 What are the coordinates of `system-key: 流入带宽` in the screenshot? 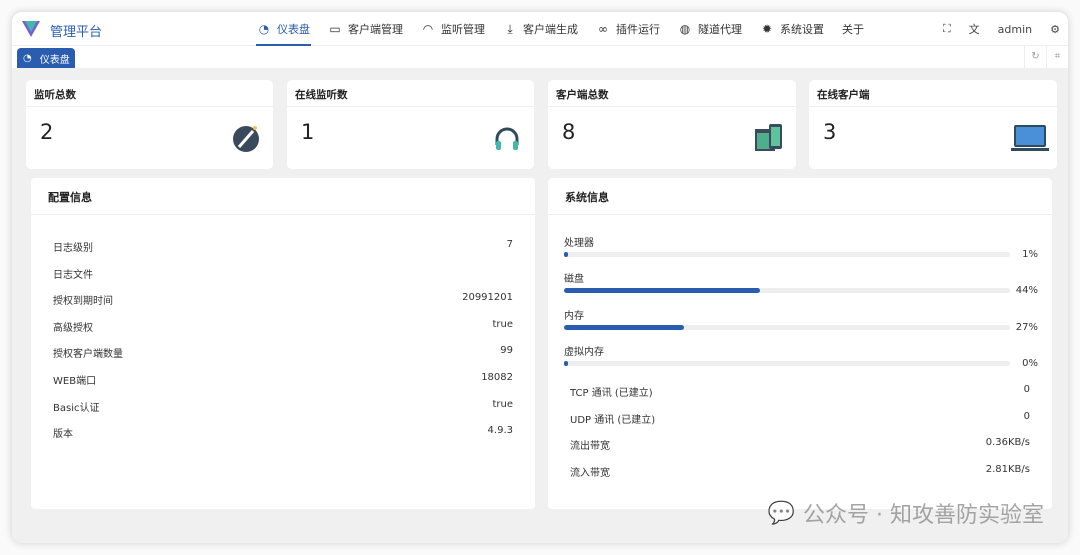 It's located at (590, 473).